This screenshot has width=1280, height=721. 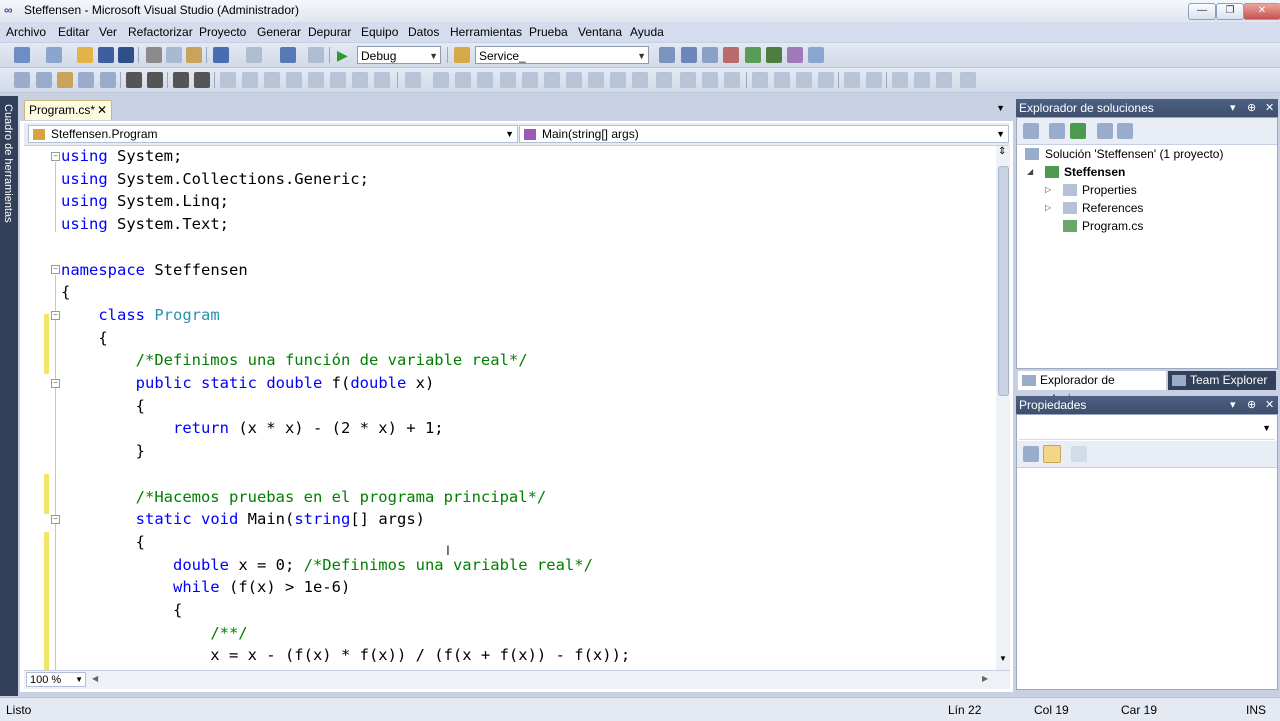 I want to click on menu-prueba: Prueba, so click(x=548, y=32).